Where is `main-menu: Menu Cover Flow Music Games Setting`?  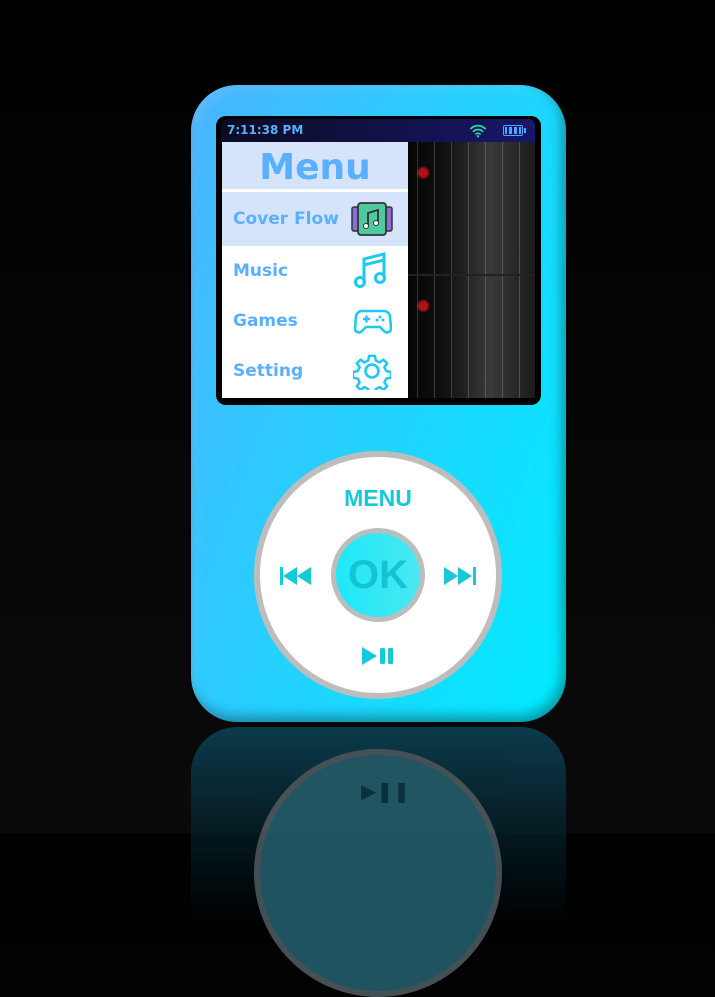 main-menu: Menu Cover Flow Music Games Setting is located at coordinates (315, 270).